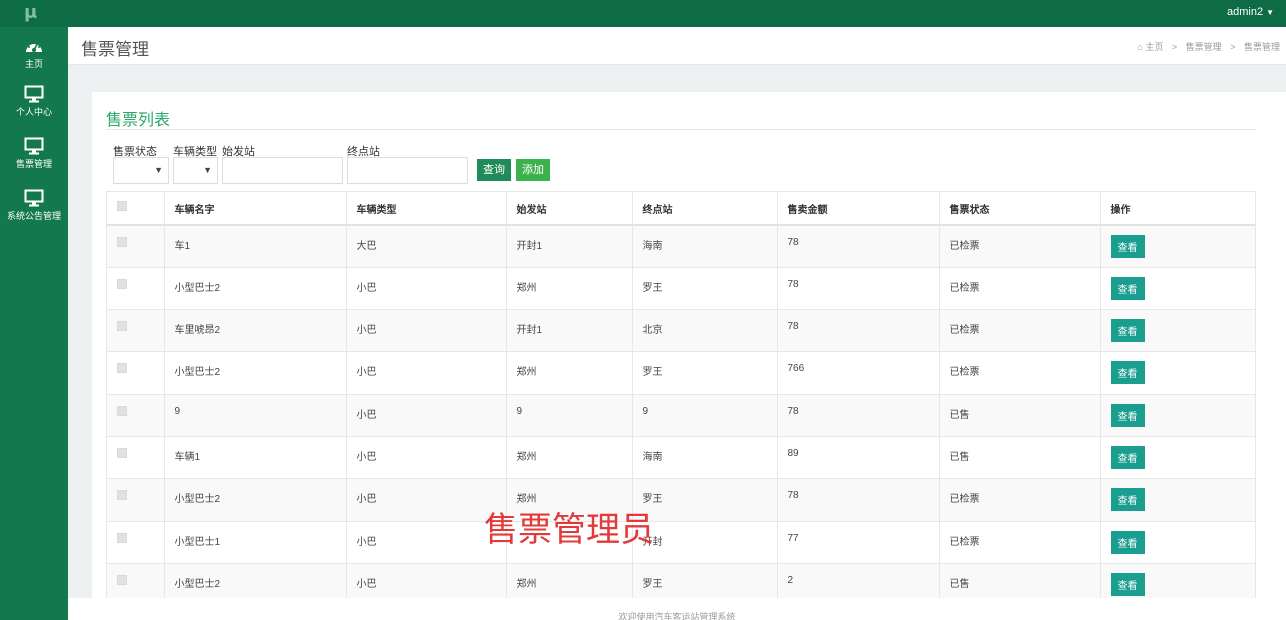  I want to click on start-station-input, so click(282, 170).